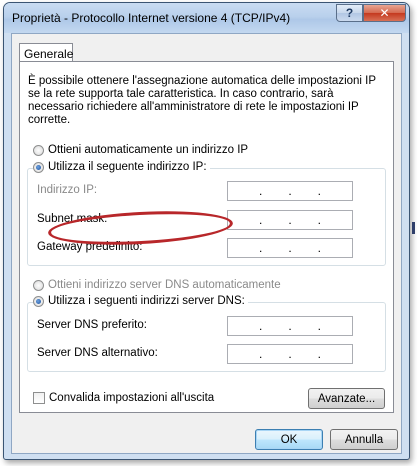 The image size is (418, 466). What do you see at coordinates (38, 167) in the screenshot?
I see `ip-manual-radio` at bounding box center [38, 167].